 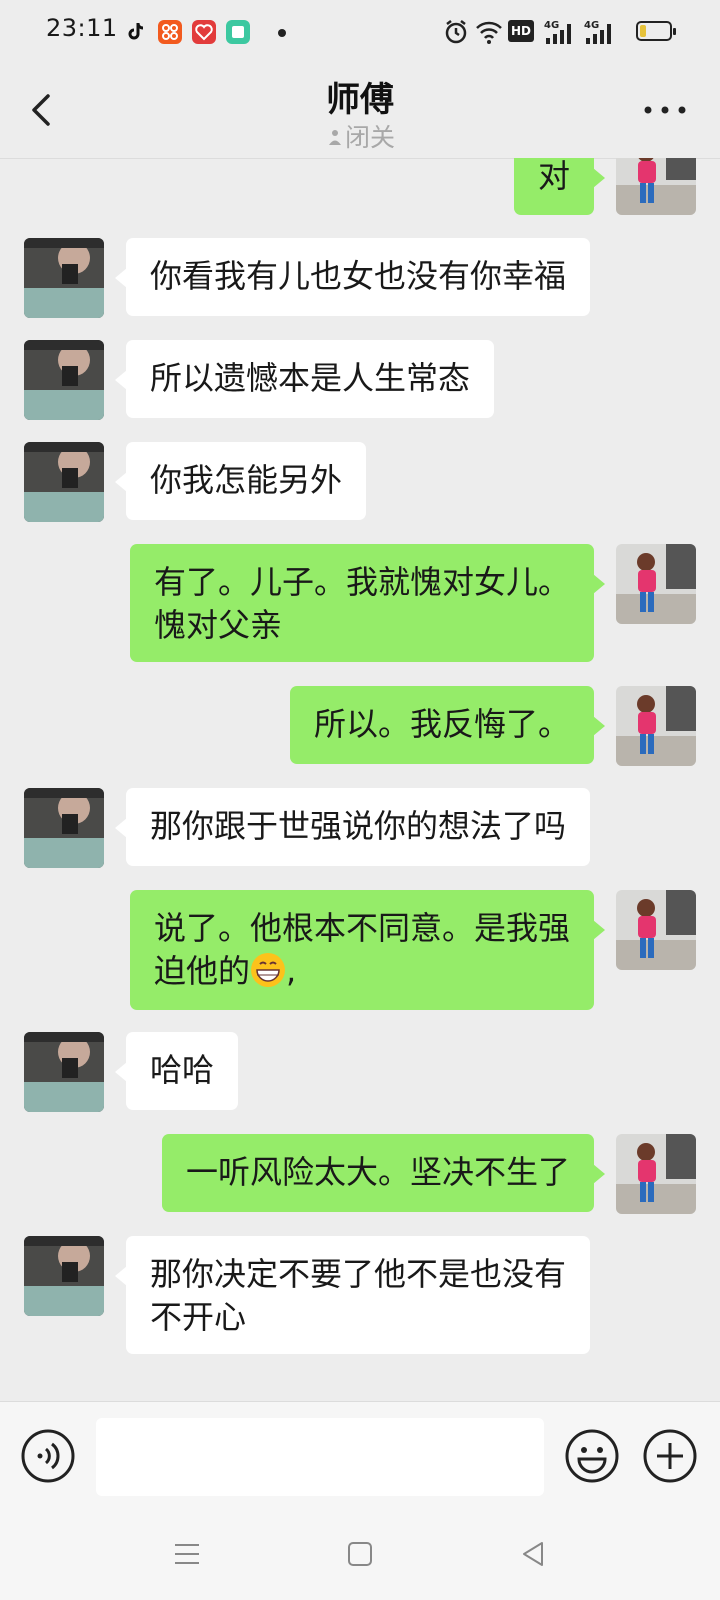 I want to click on message-bubble-sent: 对, so click(x=559, y=186).